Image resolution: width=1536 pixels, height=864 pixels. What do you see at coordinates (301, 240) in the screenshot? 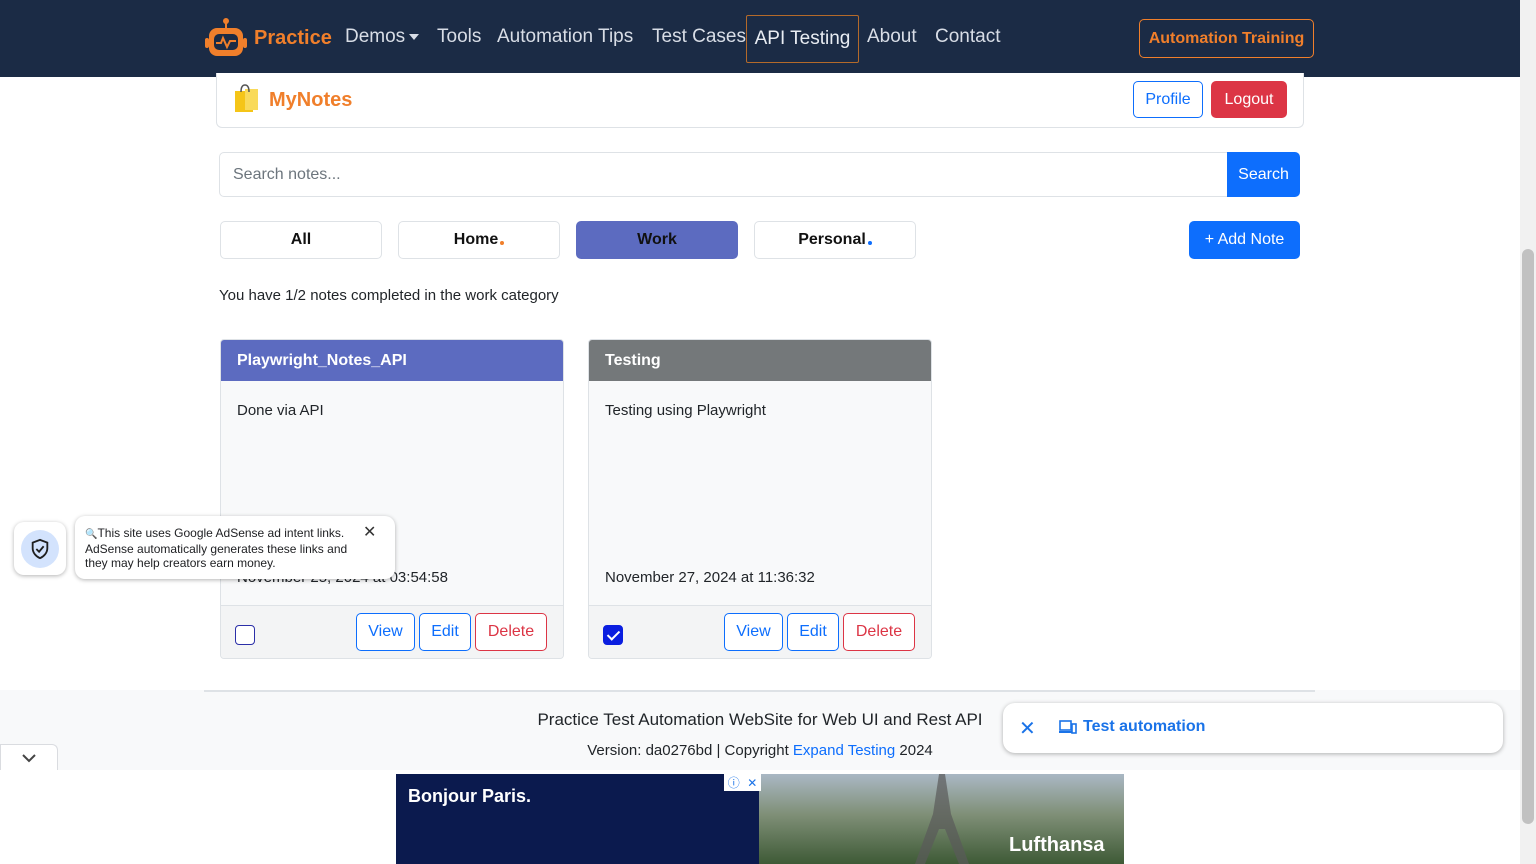
I see `category-all: All` at bounding box center [301, 240].